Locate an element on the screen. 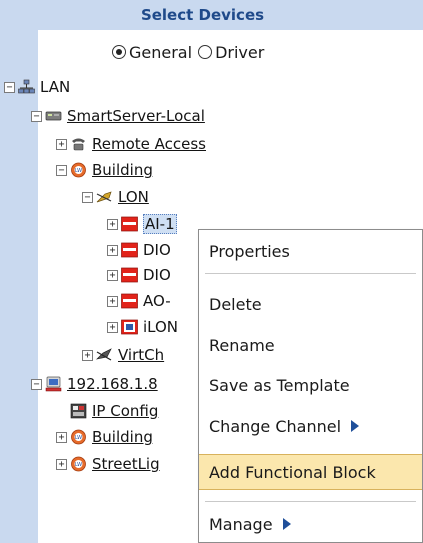 The image size is (423, 543). tree-label-lon: LON is located at coordinates (133, 197).